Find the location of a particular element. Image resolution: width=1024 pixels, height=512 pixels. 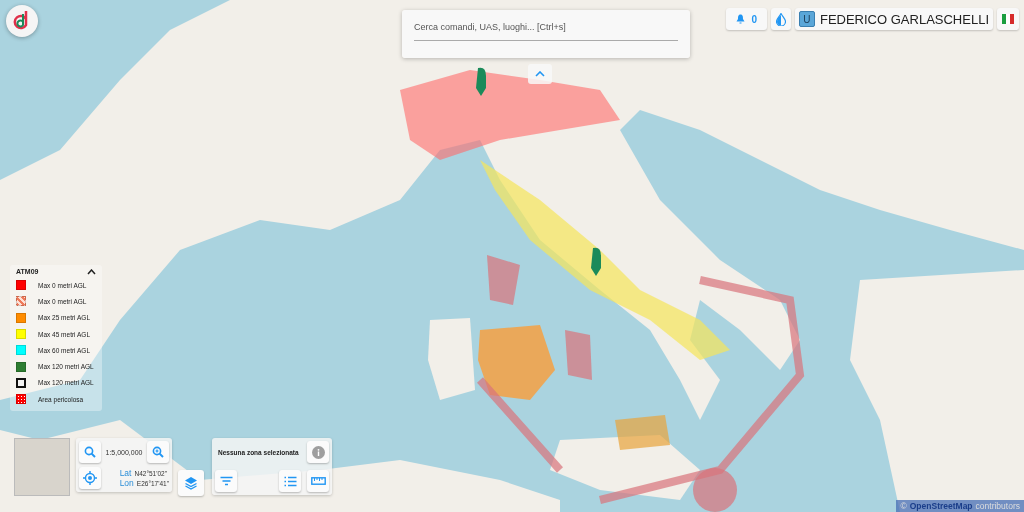

search-field: Cerca comandi, UAS, luoghi... [Ctrl+s] is located at coordinates (546, 34).